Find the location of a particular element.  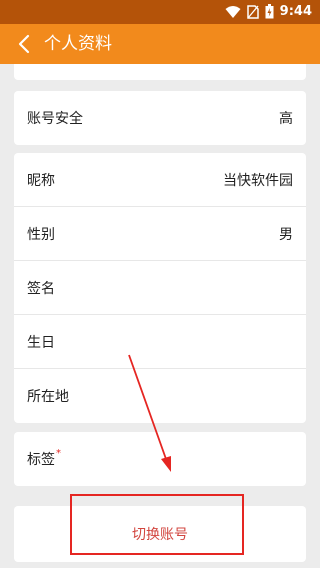

birthday-row: 生日 is located at coordinates (160, 342).